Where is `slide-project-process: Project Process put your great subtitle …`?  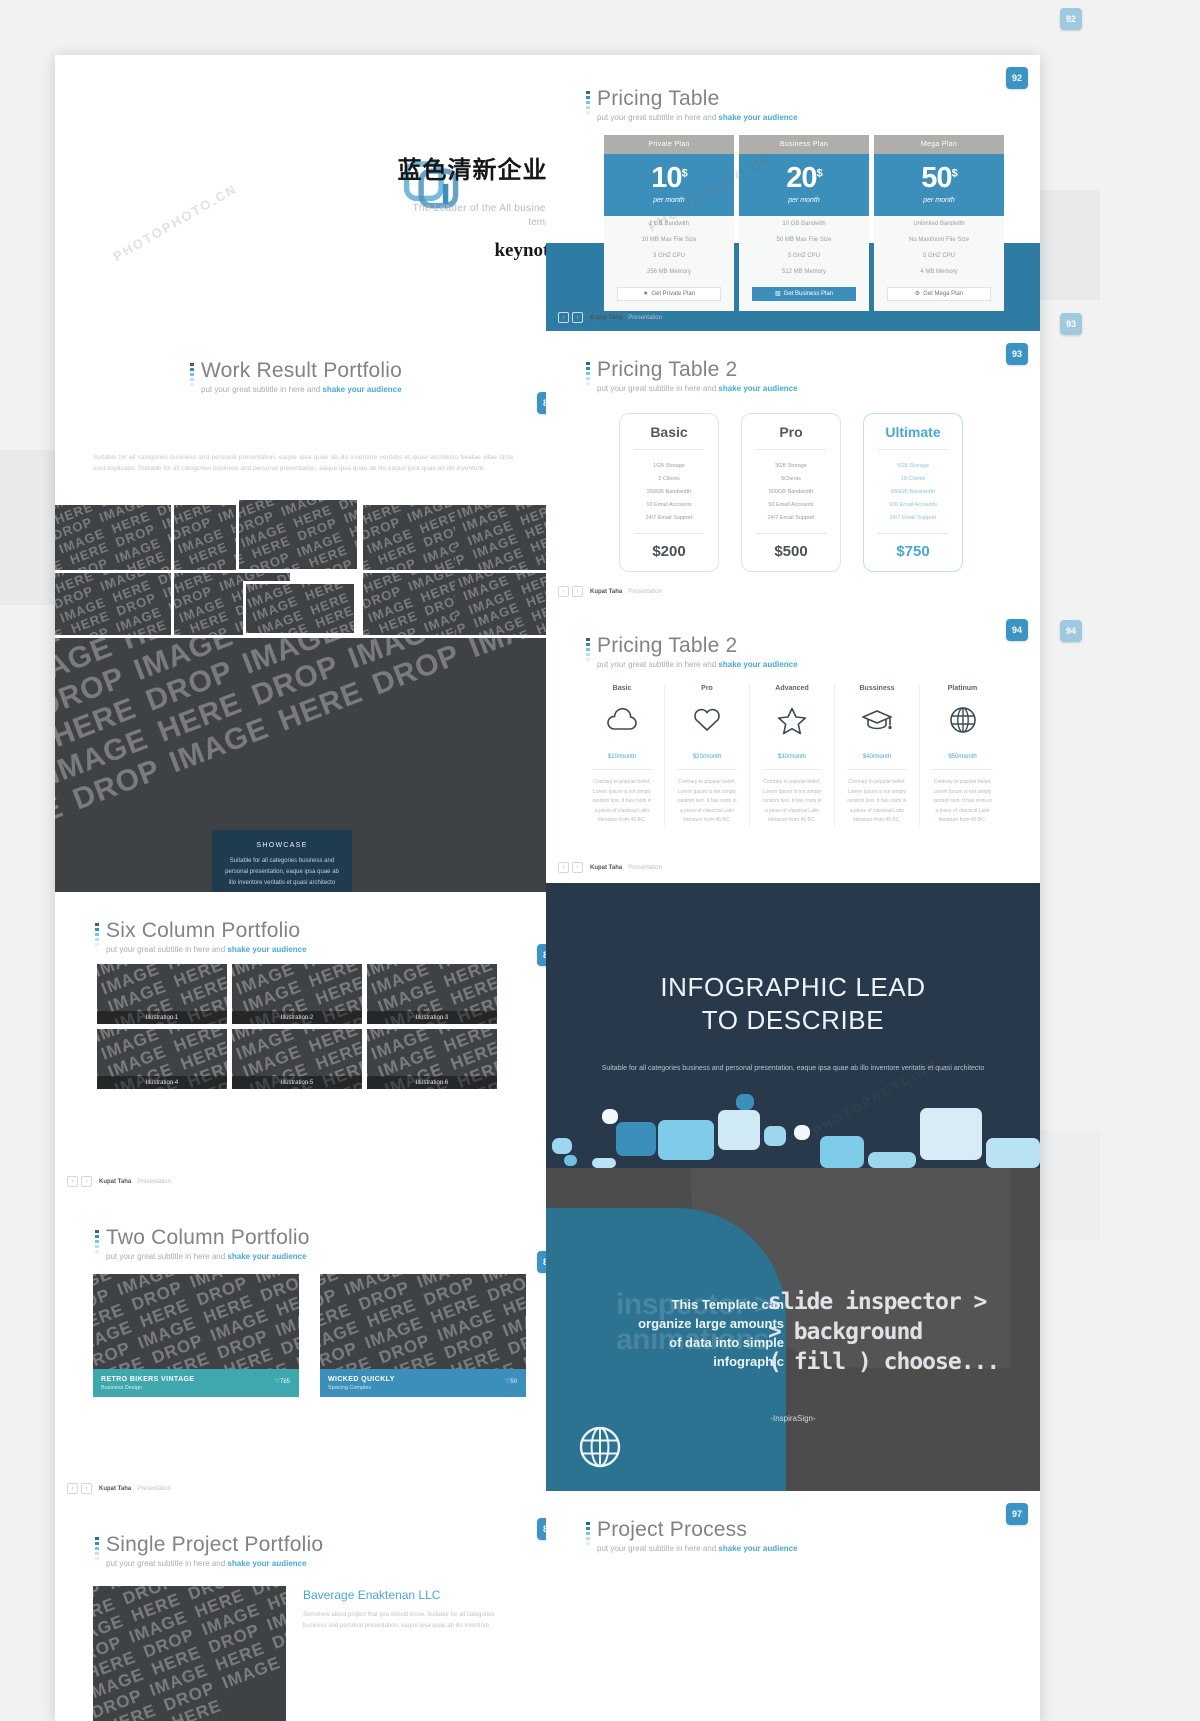 slide-project-process: Project Process put your great subtitle … is located at coordinates (793, 1606).